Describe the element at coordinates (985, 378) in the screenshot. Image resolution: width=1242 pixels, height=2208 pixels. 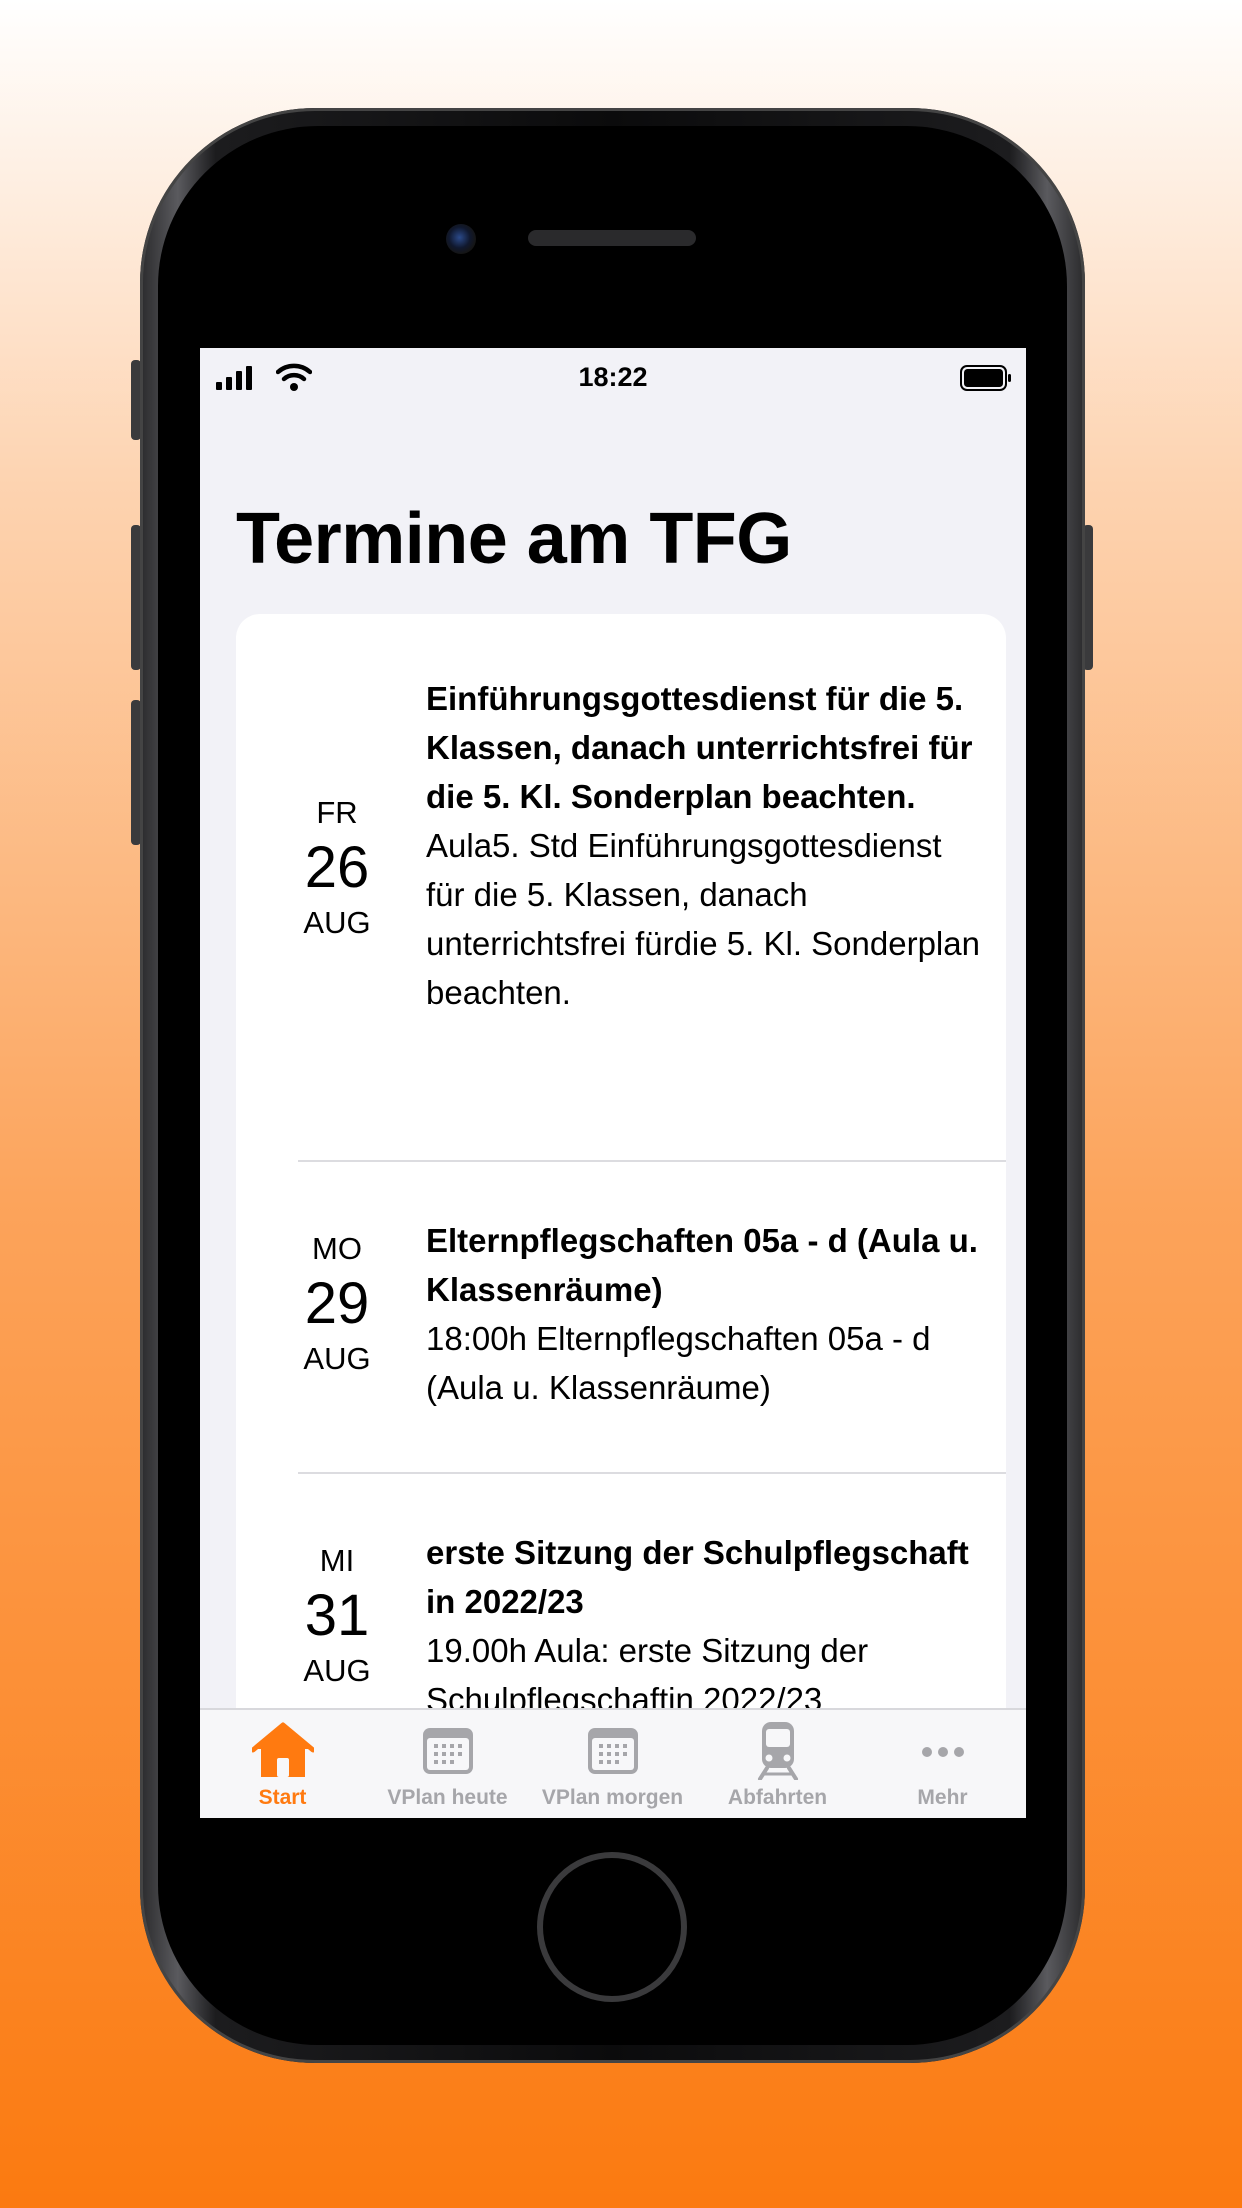
I see `battery-icon` at that location.